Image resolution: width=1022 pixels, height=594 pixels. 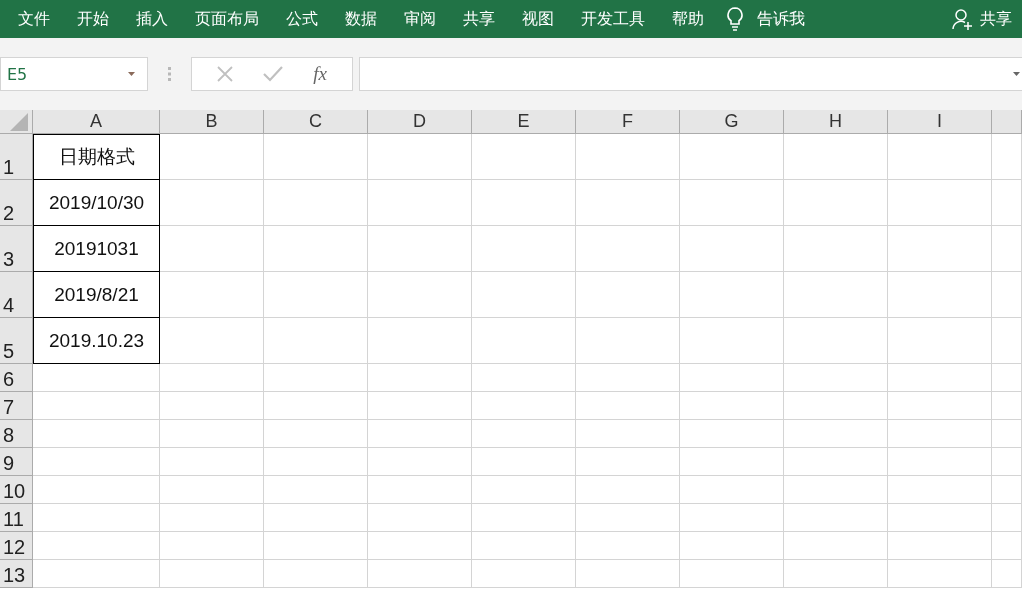 I want to click on column-header: H, so click(x=836, y=121).